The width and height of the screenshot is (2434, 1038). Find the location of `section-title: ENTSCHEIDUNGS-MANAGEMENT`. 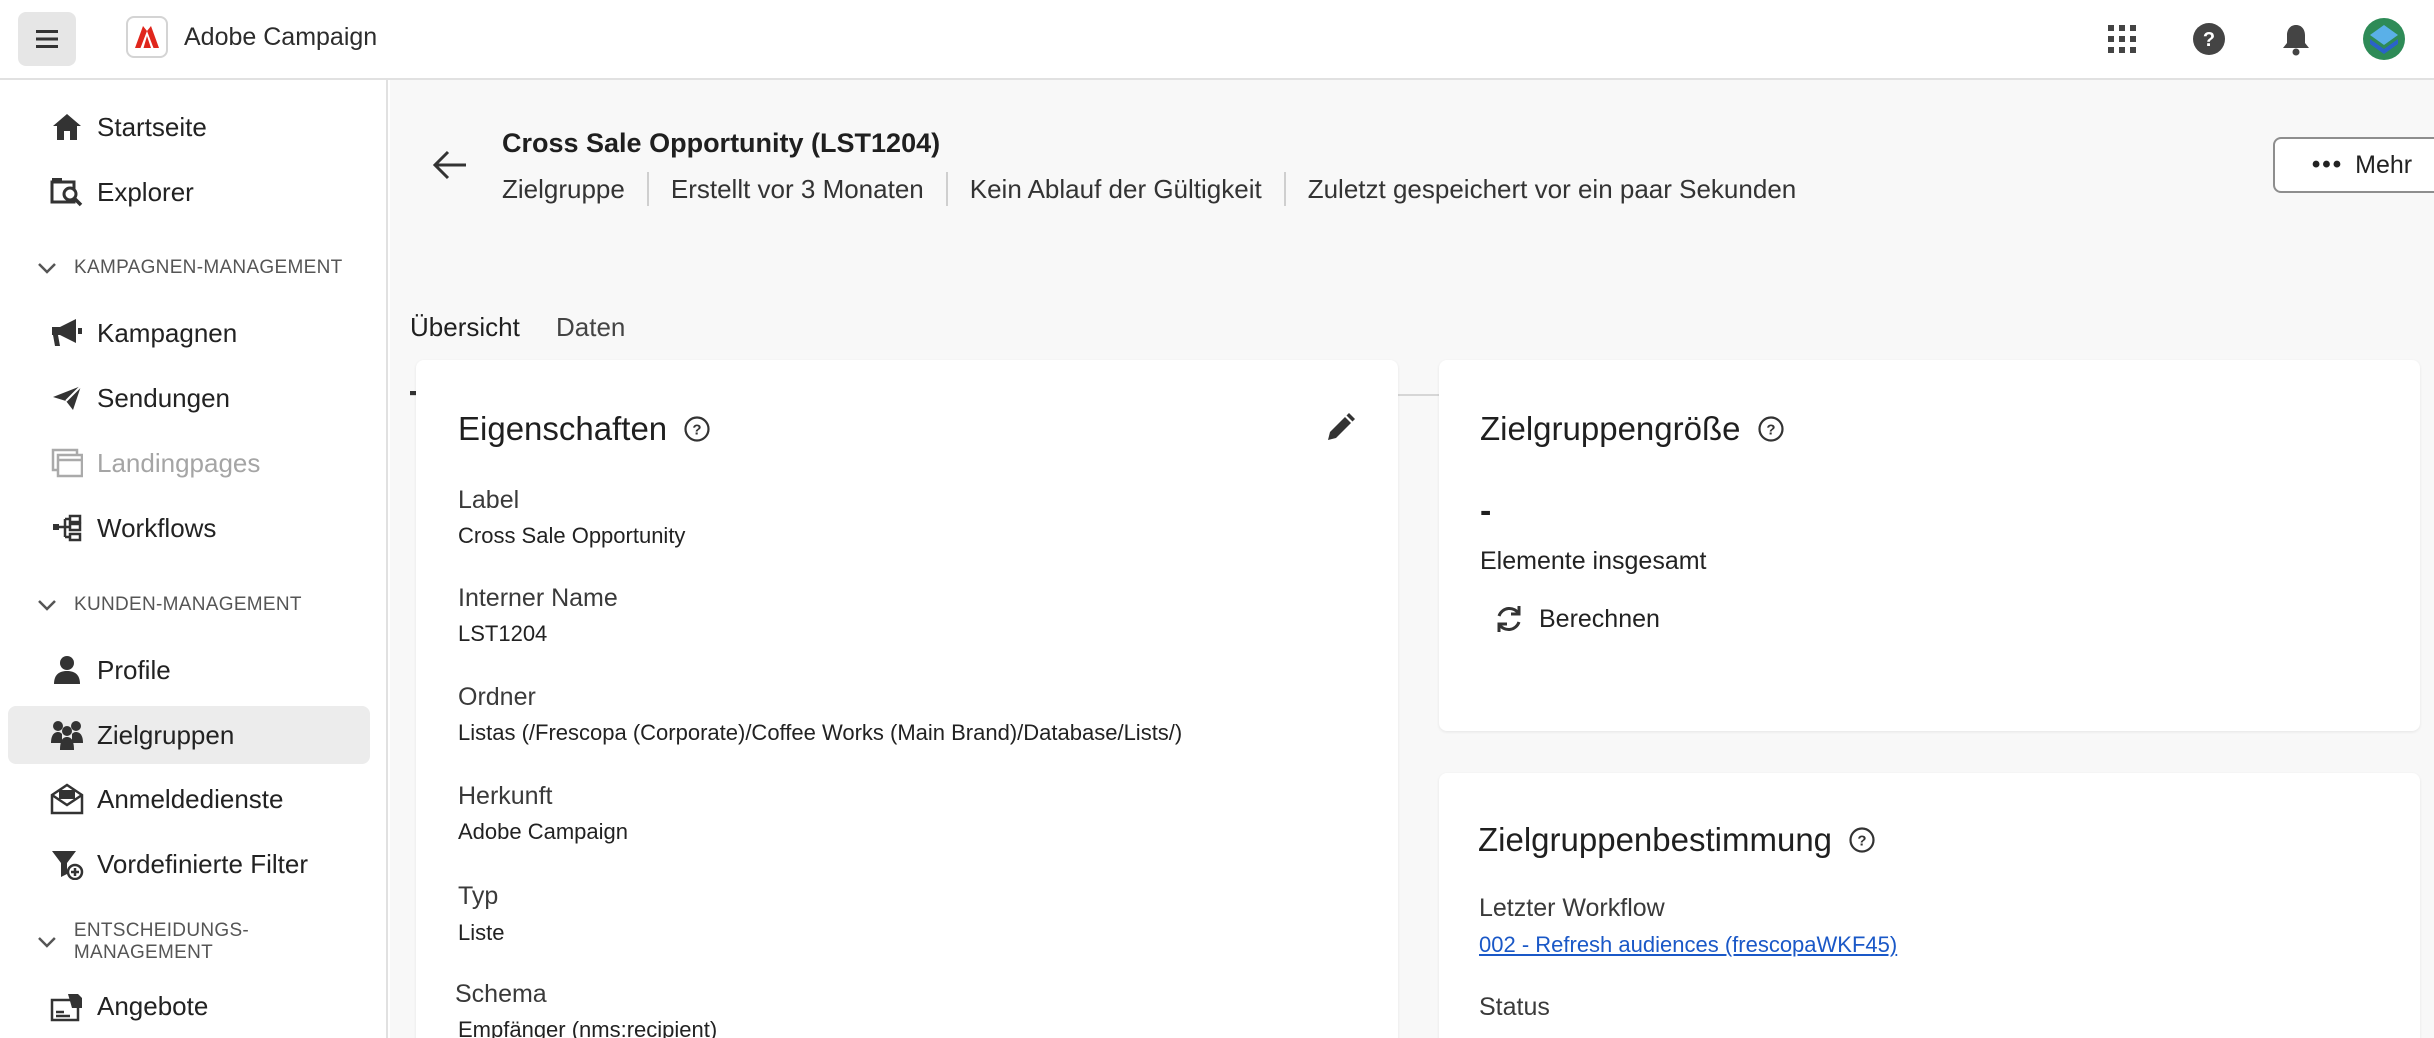

section-title: ENTSCHEIDUNGS-MANAGEMENT is located at coordinates (161, 941).